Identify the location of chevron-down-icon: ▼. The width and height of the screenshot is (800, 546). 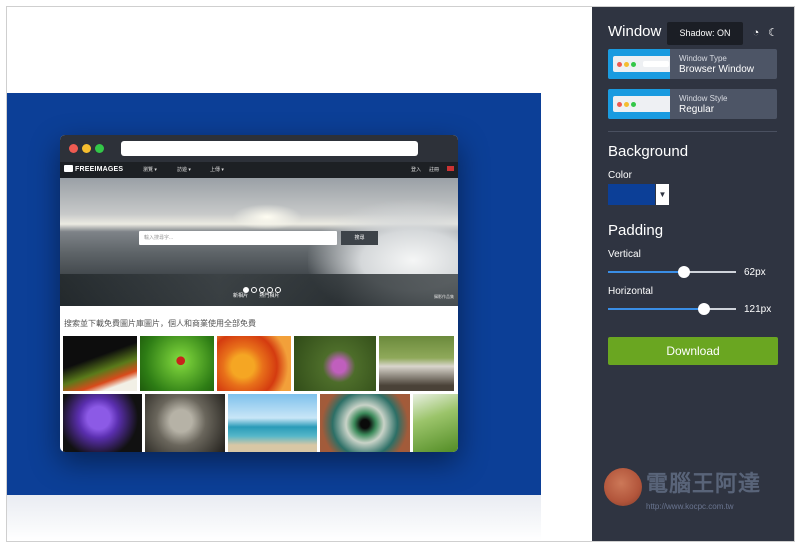
(662, 194).